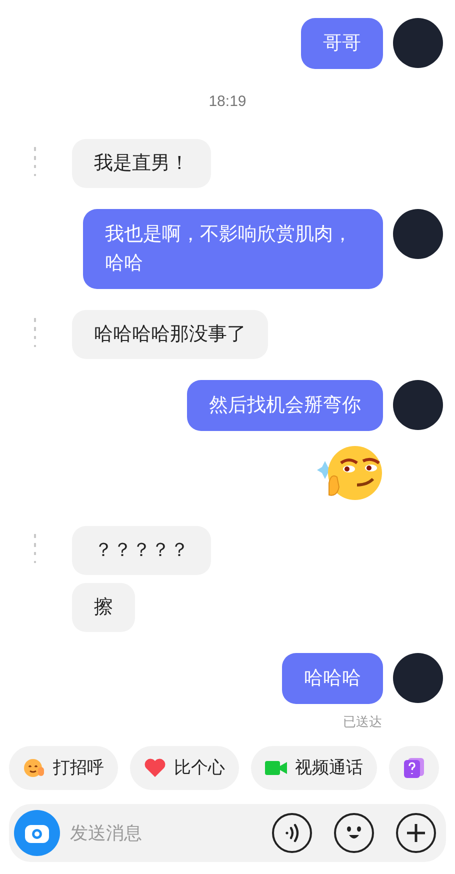 The height and width of the screenshot is (874, 455). Describe the element at coordinates (63, 768) in the screenshot. I see `quick-action-chip: 打招呼` at that location.